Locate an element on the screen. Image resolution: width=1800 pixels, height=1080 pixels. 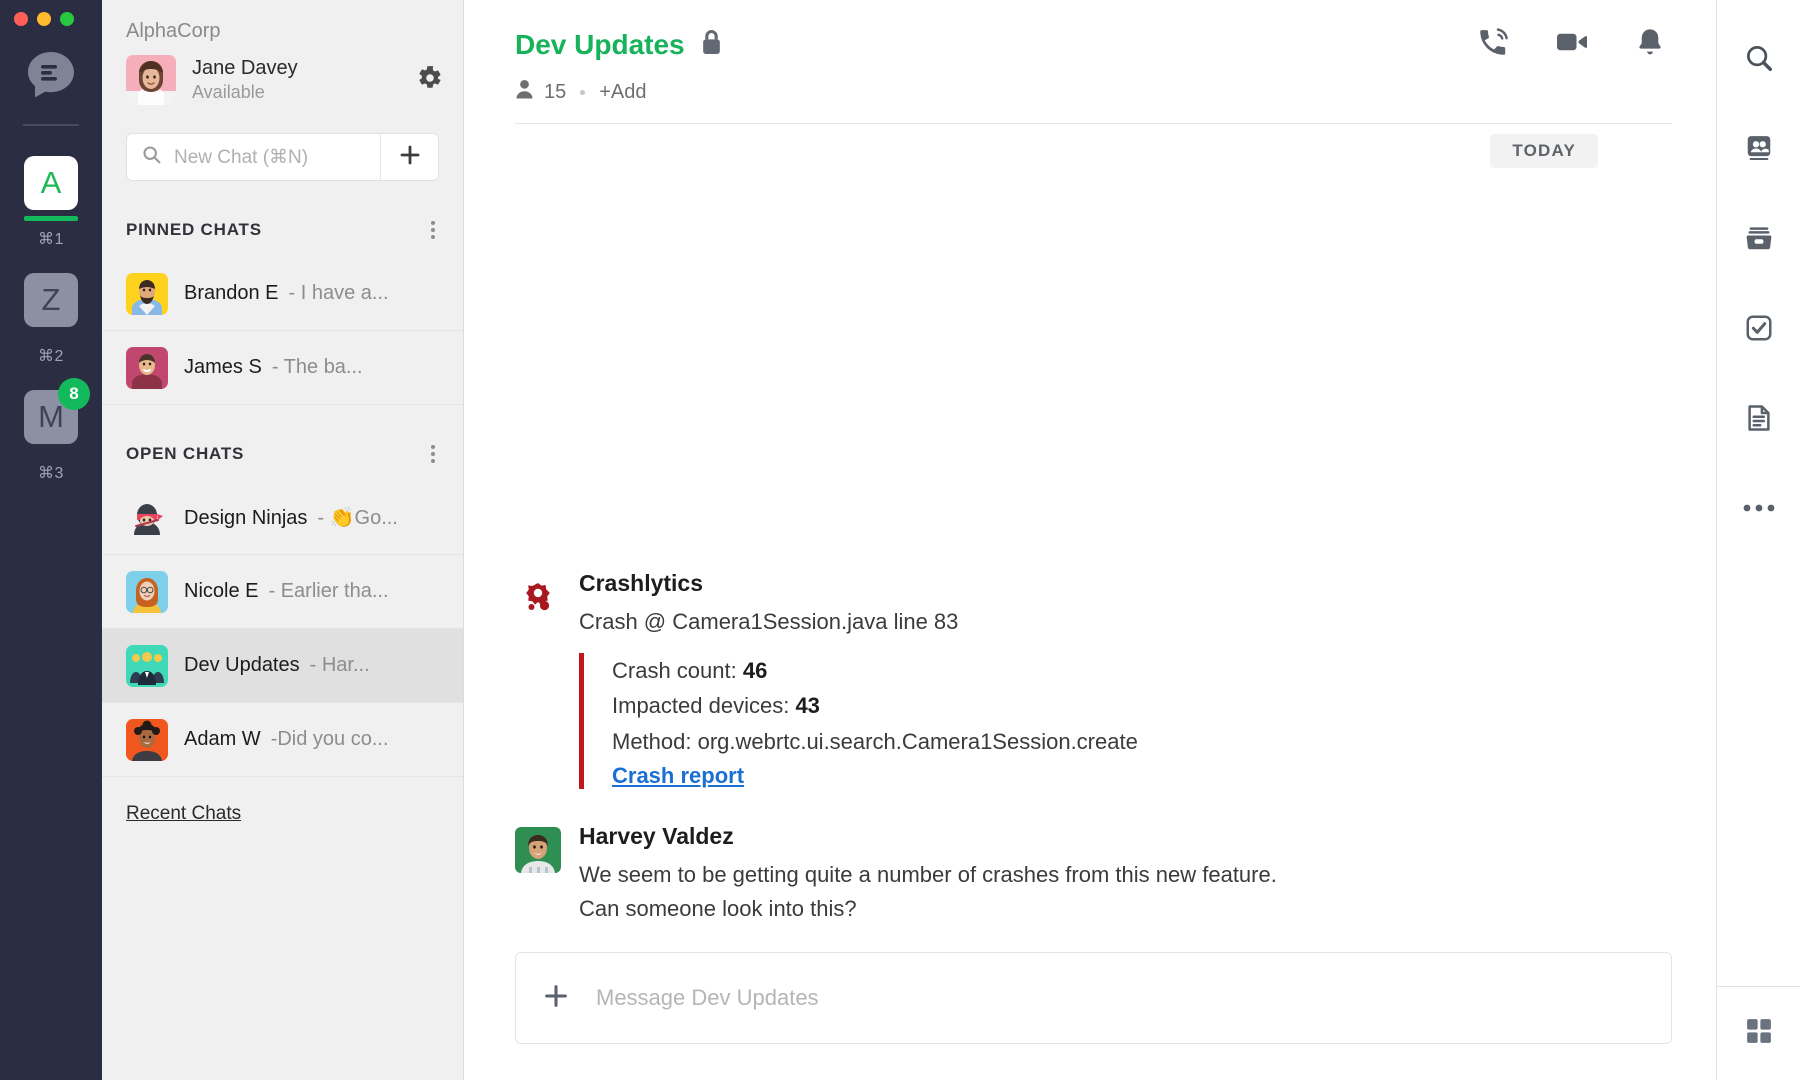
person-icon is located at coordinates (524, 92).